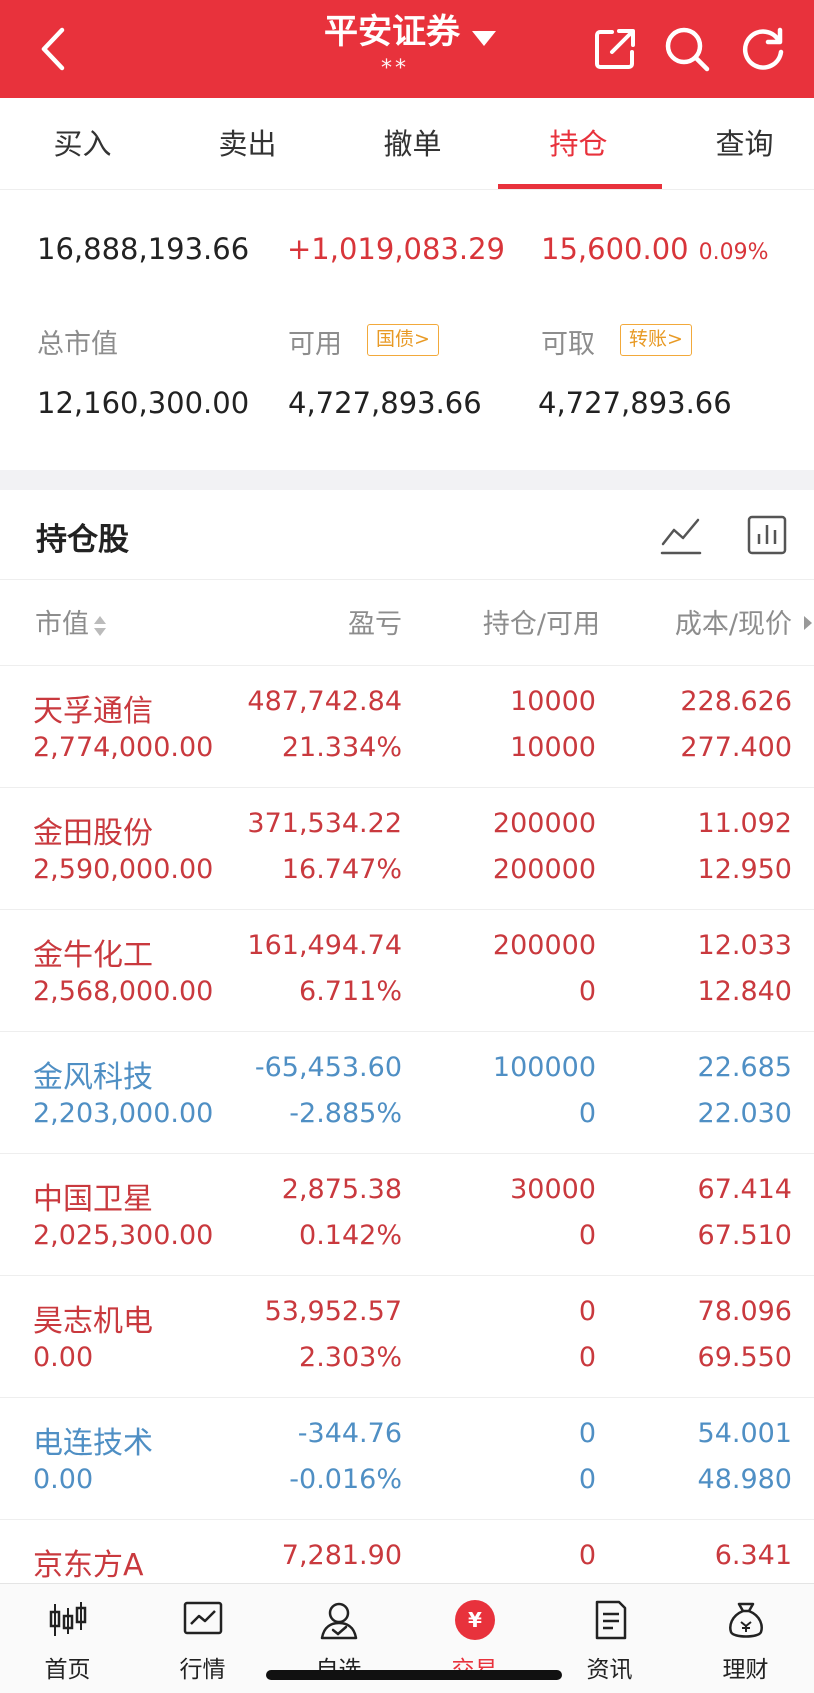 The image size is (814, 1693). What do you see at coordinates (385, 403) in the screenshot?
I see `available-value: 4,727,893.66` at bounding box center [385, 403].